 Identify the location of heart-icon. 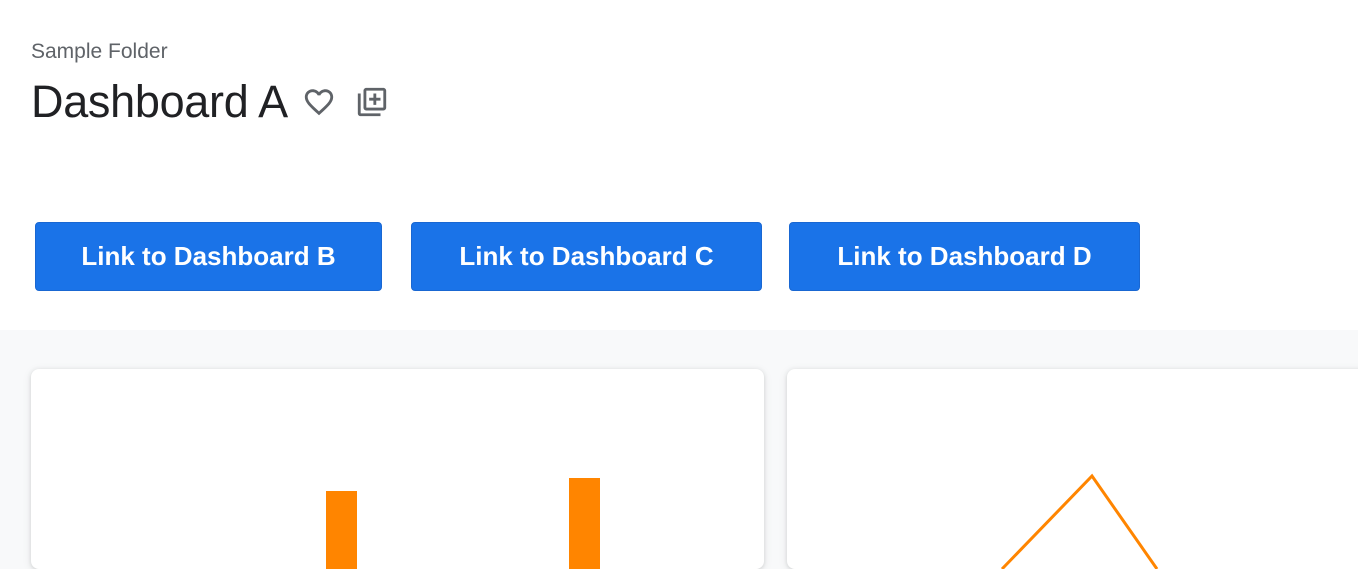
(319, 102).